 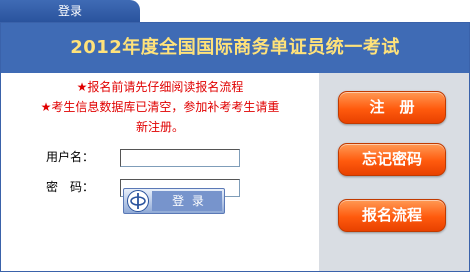 I want to click on tab-login-label: 登录, so click(x=70, y=11).